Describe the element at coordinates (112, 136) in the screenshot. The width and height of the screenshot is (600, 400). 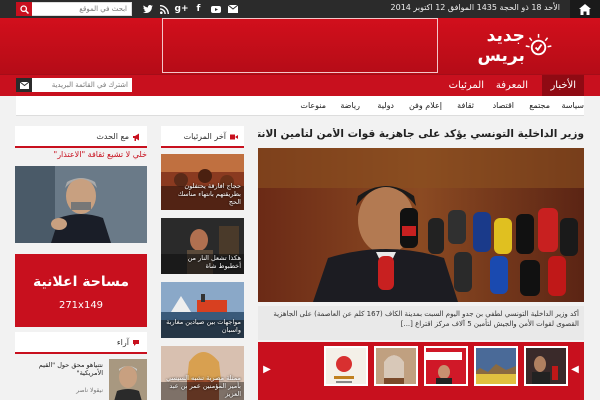
I see `latest-heading-label: مع الحدث` at that location.